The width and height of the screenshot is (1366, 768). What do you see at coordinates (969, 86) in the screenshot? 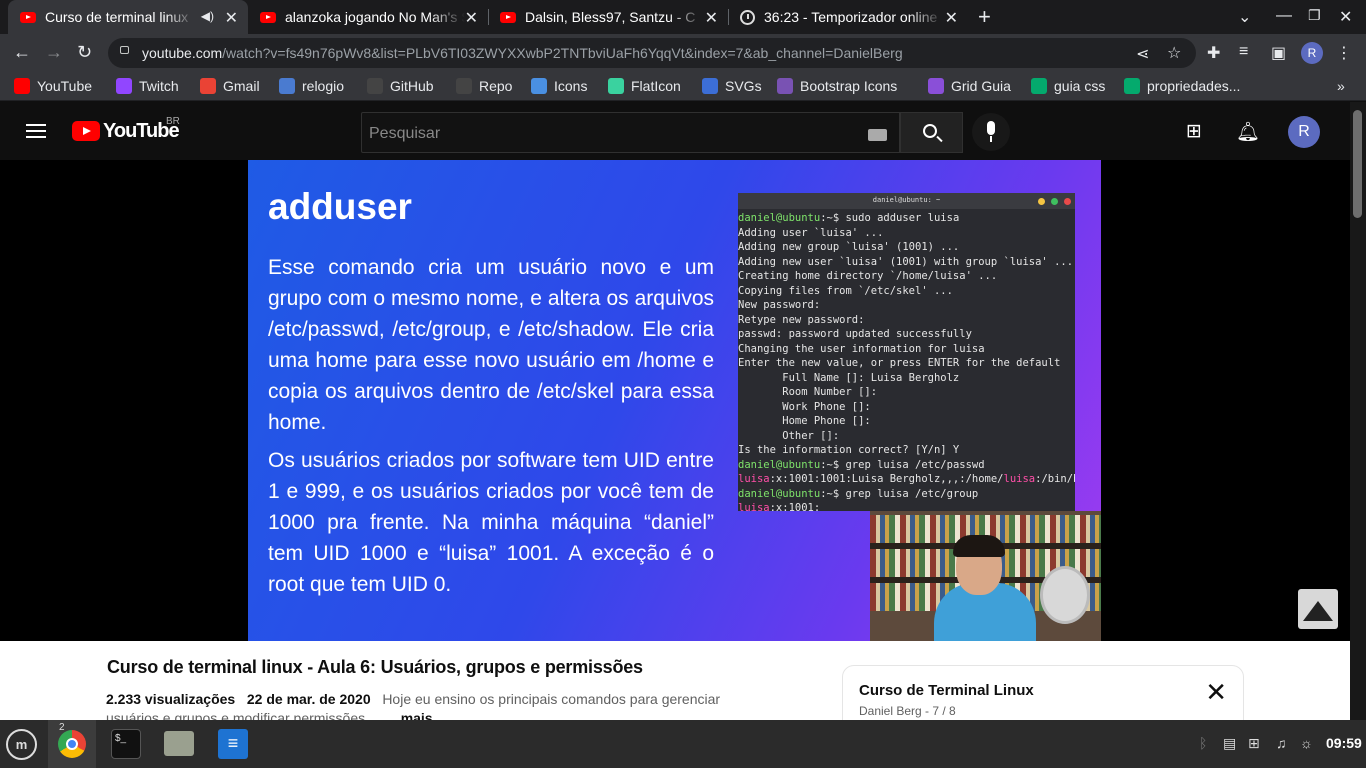
I see `bookmark-grid-guia: Grid Guia` at bounding box center [969, 86].